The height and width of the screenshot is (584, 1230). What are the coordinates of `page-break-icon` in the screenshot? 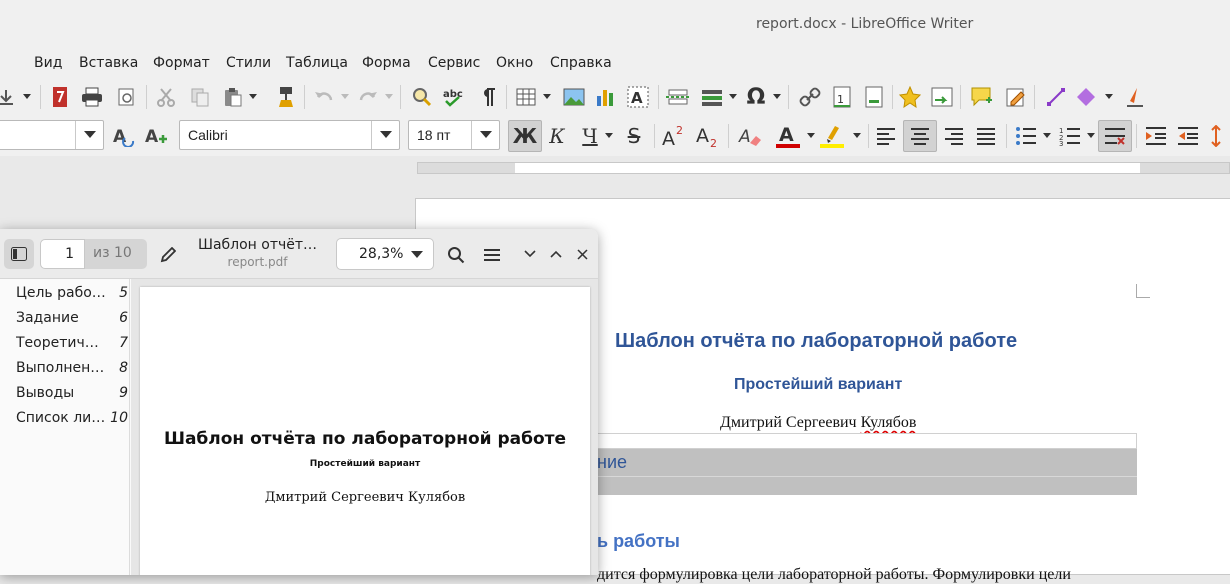 It's located at (678, 97).